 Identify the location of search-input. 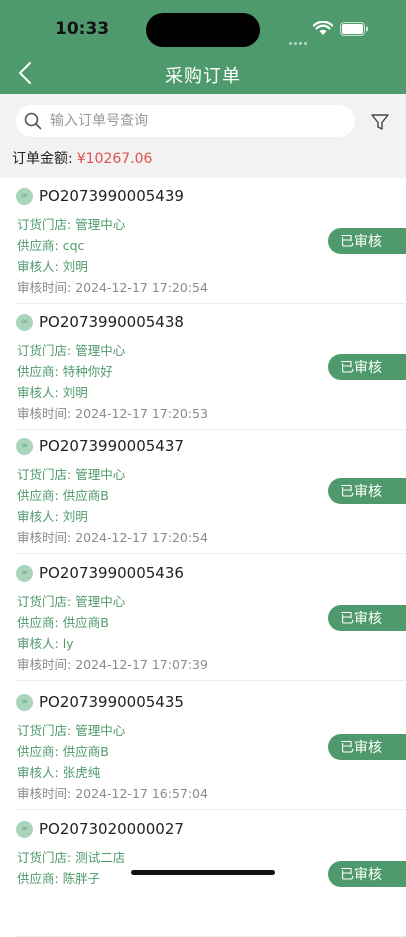
(185, 121).